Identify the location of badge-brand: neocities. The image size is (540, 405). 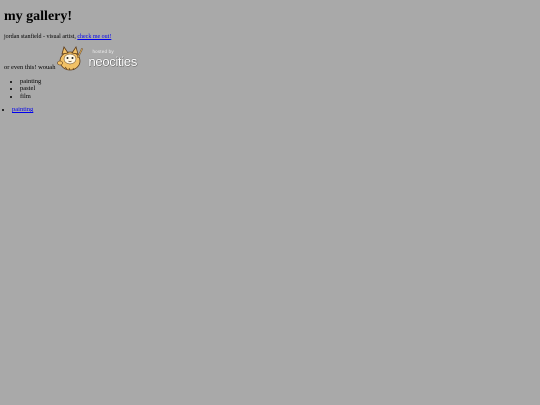
(113, 61).